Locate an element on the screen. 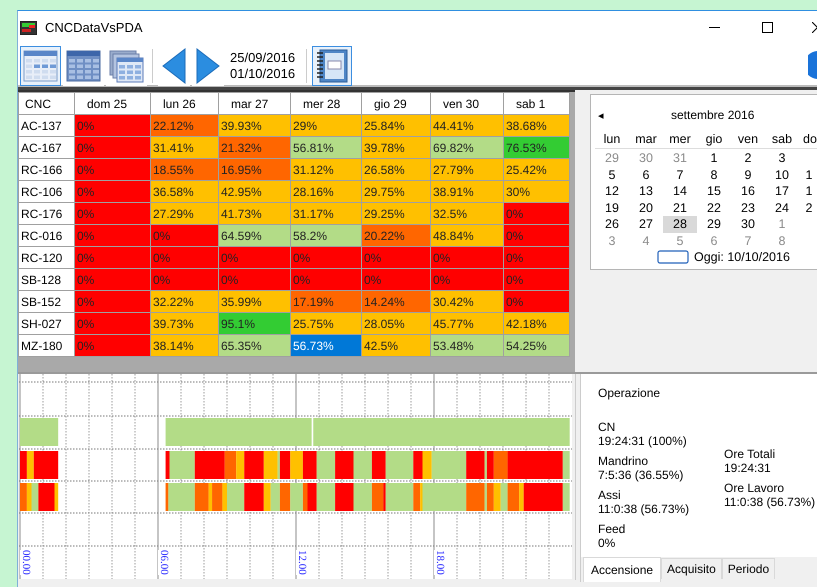  table-cell: 38.68% is located at coordinates (537, 125).